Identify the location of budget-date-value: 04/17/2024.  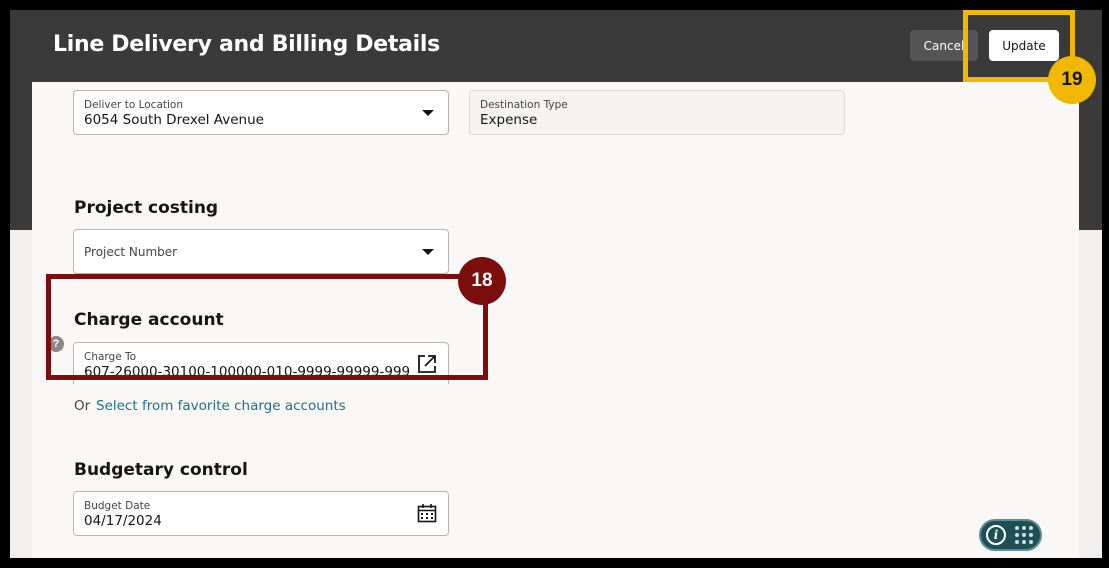
(123, 521).